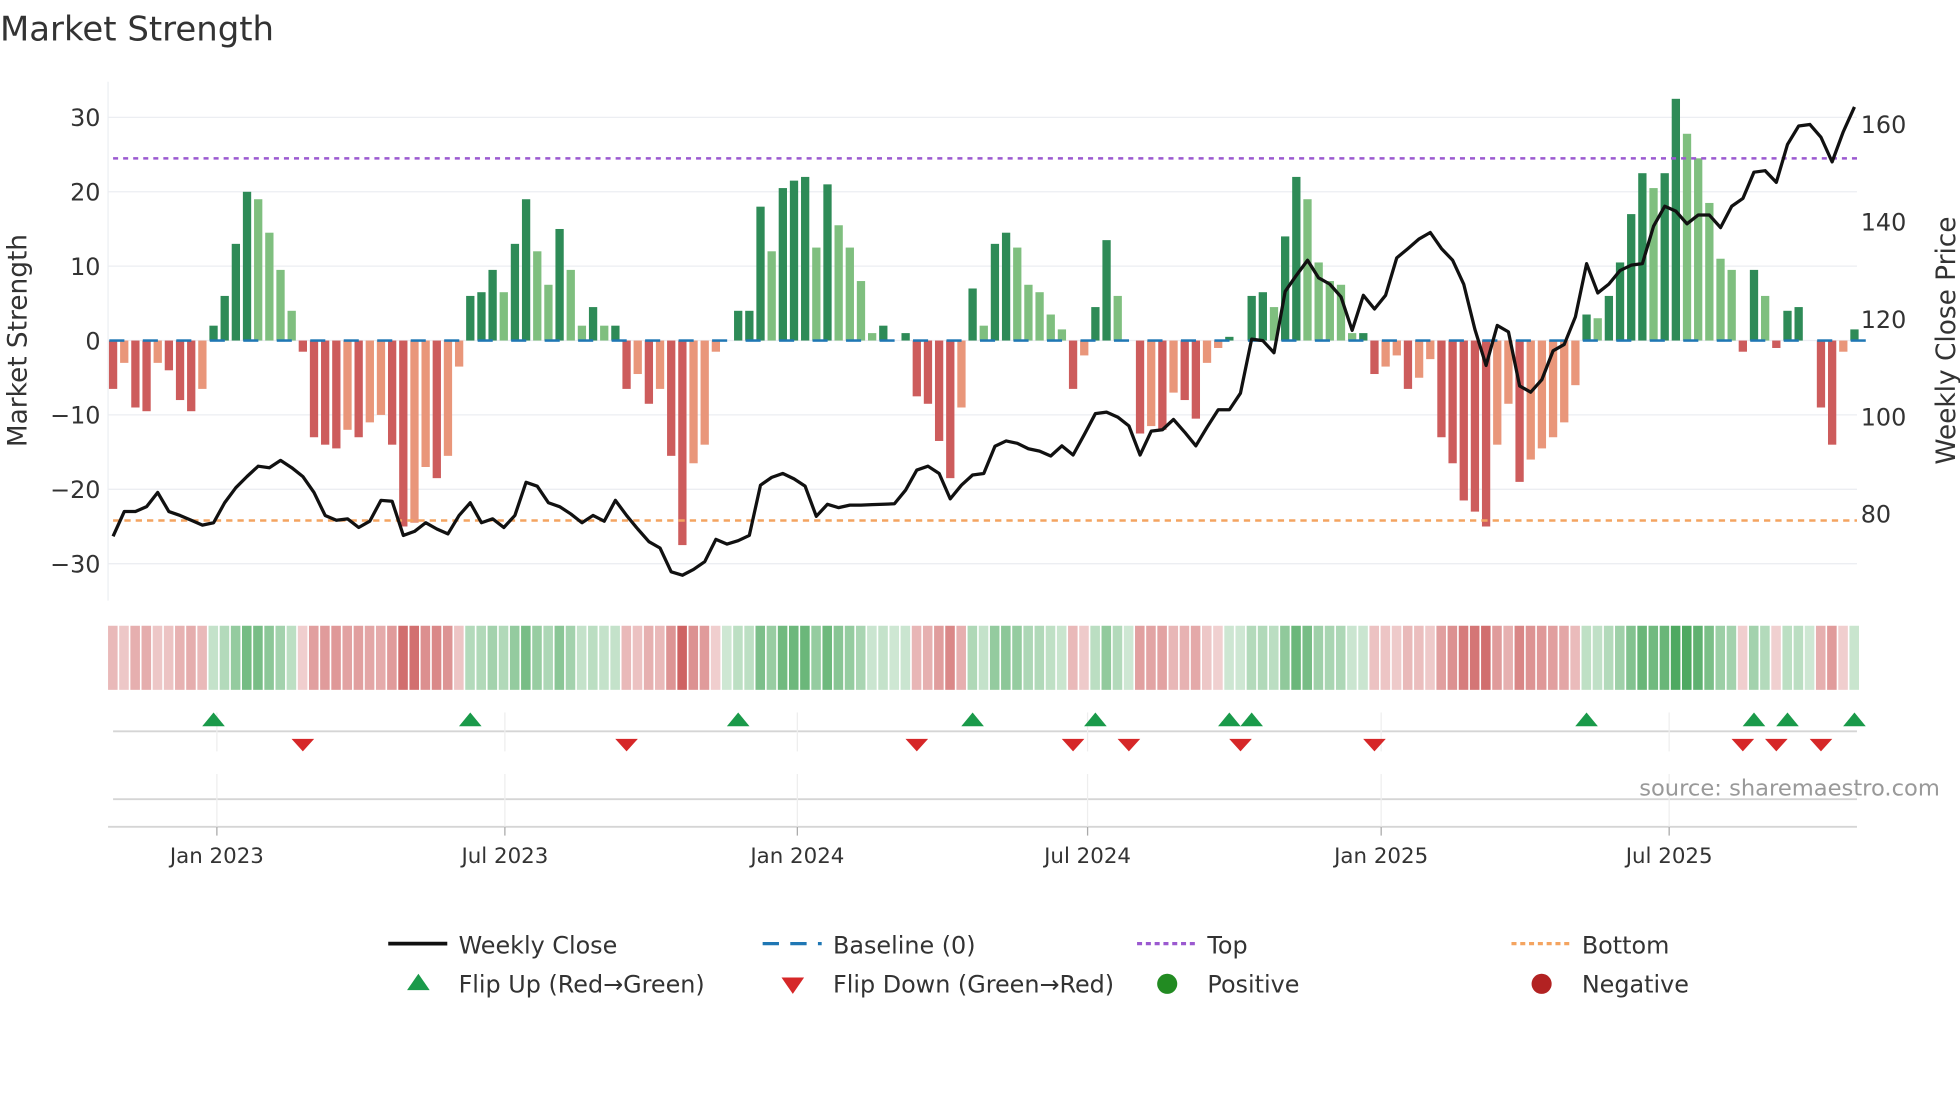  I want to click on y2-tick-label: 120, so click(1884, 320).